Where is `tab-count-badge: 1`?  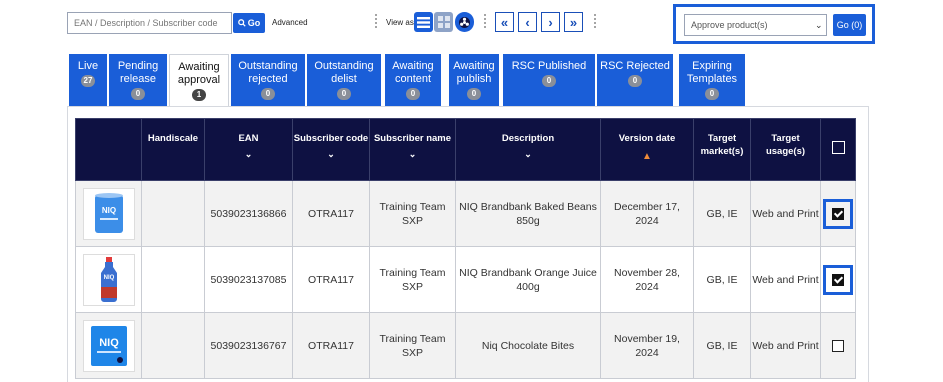
tab-count-badge: 1 is located at coordinates (199, 95).